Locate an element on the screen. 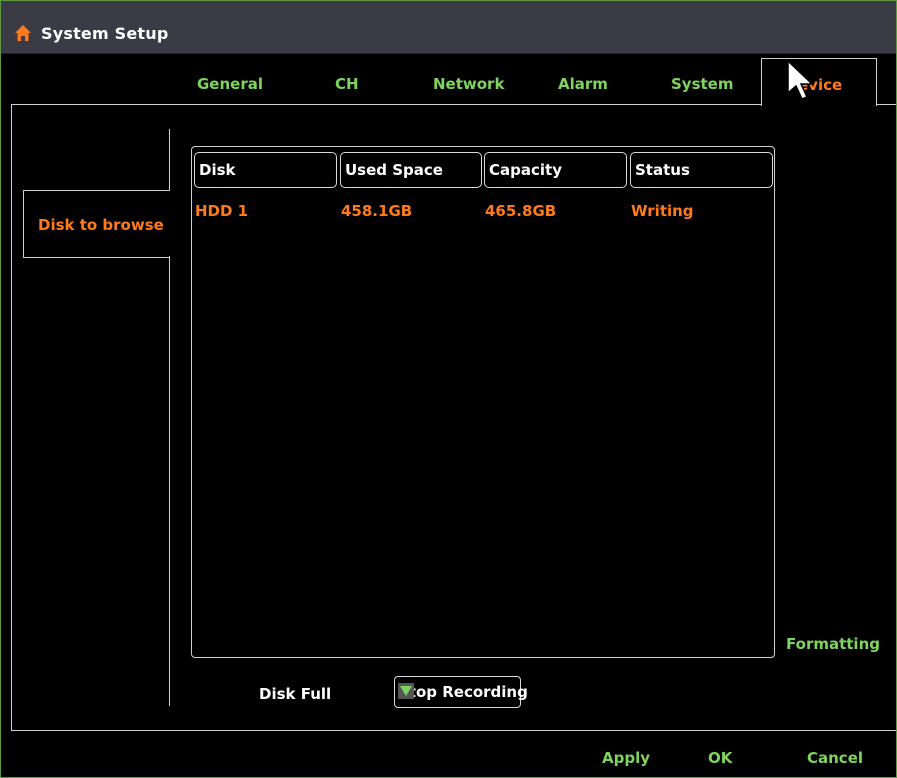 This screenshot has height=778, width=897. chevron-down-icon is located at coordinates (406, 691).